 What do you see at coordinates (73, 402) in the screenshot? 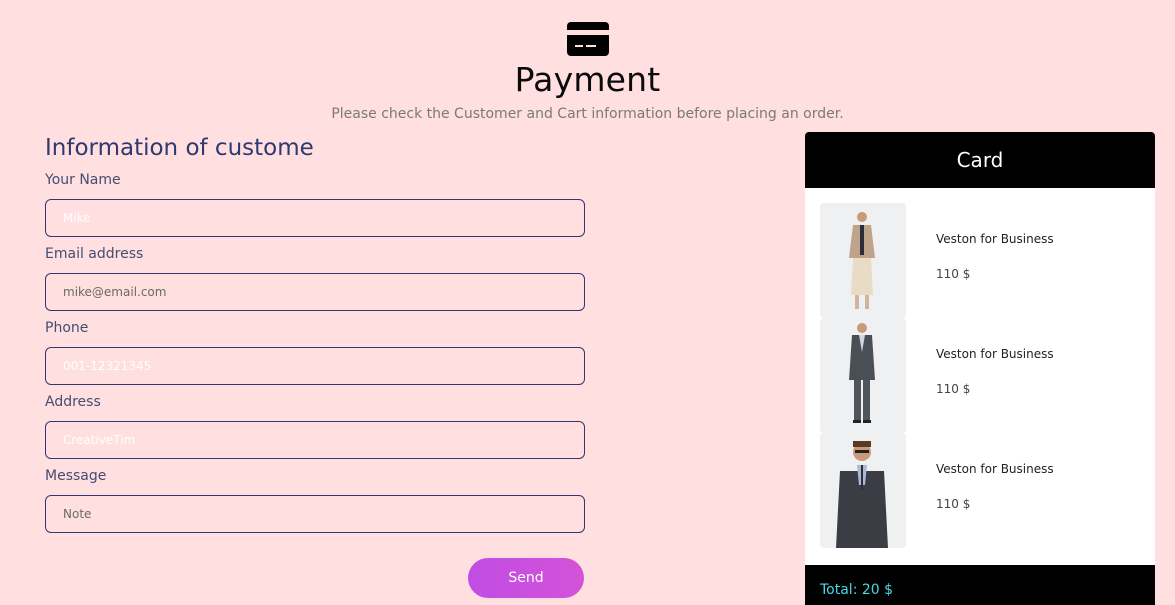
I see `address-label: Address` at bounding box center [73, 402].